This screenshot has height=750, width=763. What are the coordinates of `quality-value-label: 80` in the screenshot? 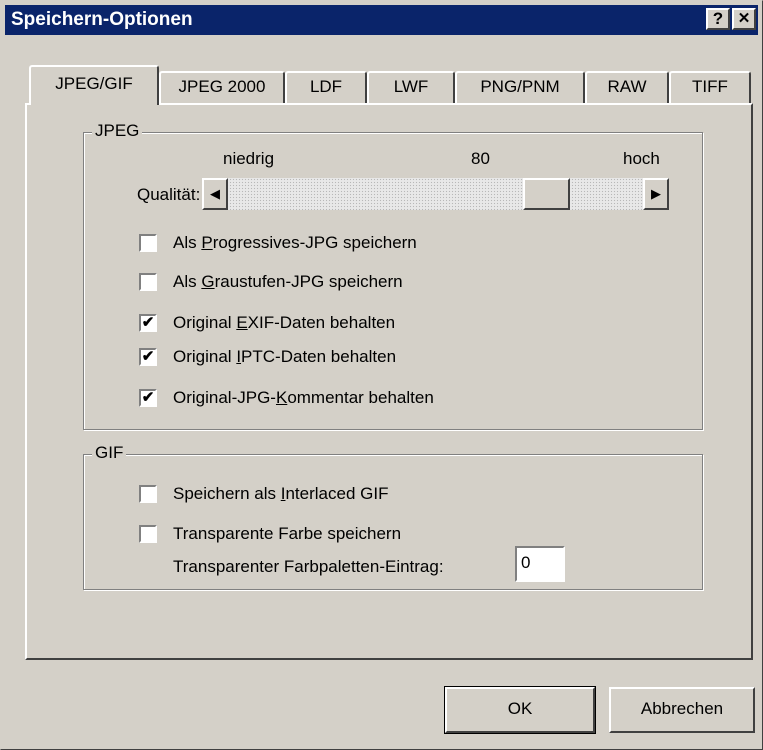 It's located at (480, 158).